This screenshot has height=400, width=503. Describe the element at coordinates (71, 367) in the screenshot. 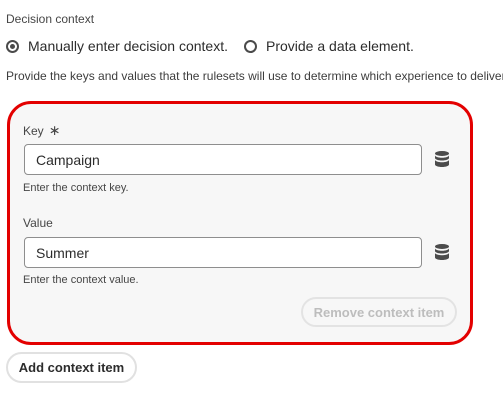

I see `add-context-item-button: Add context item` at that location.